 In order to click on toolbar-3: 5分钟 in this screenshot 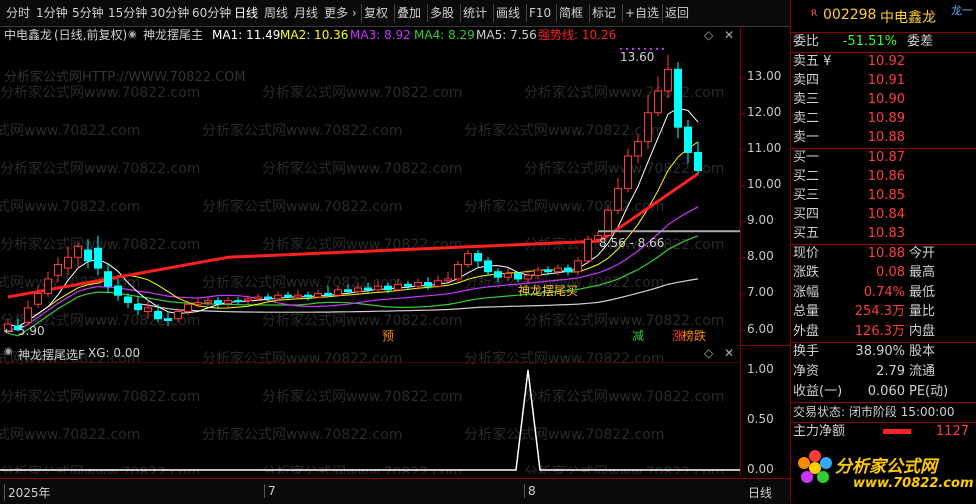, I will do `click(88, 13)`.